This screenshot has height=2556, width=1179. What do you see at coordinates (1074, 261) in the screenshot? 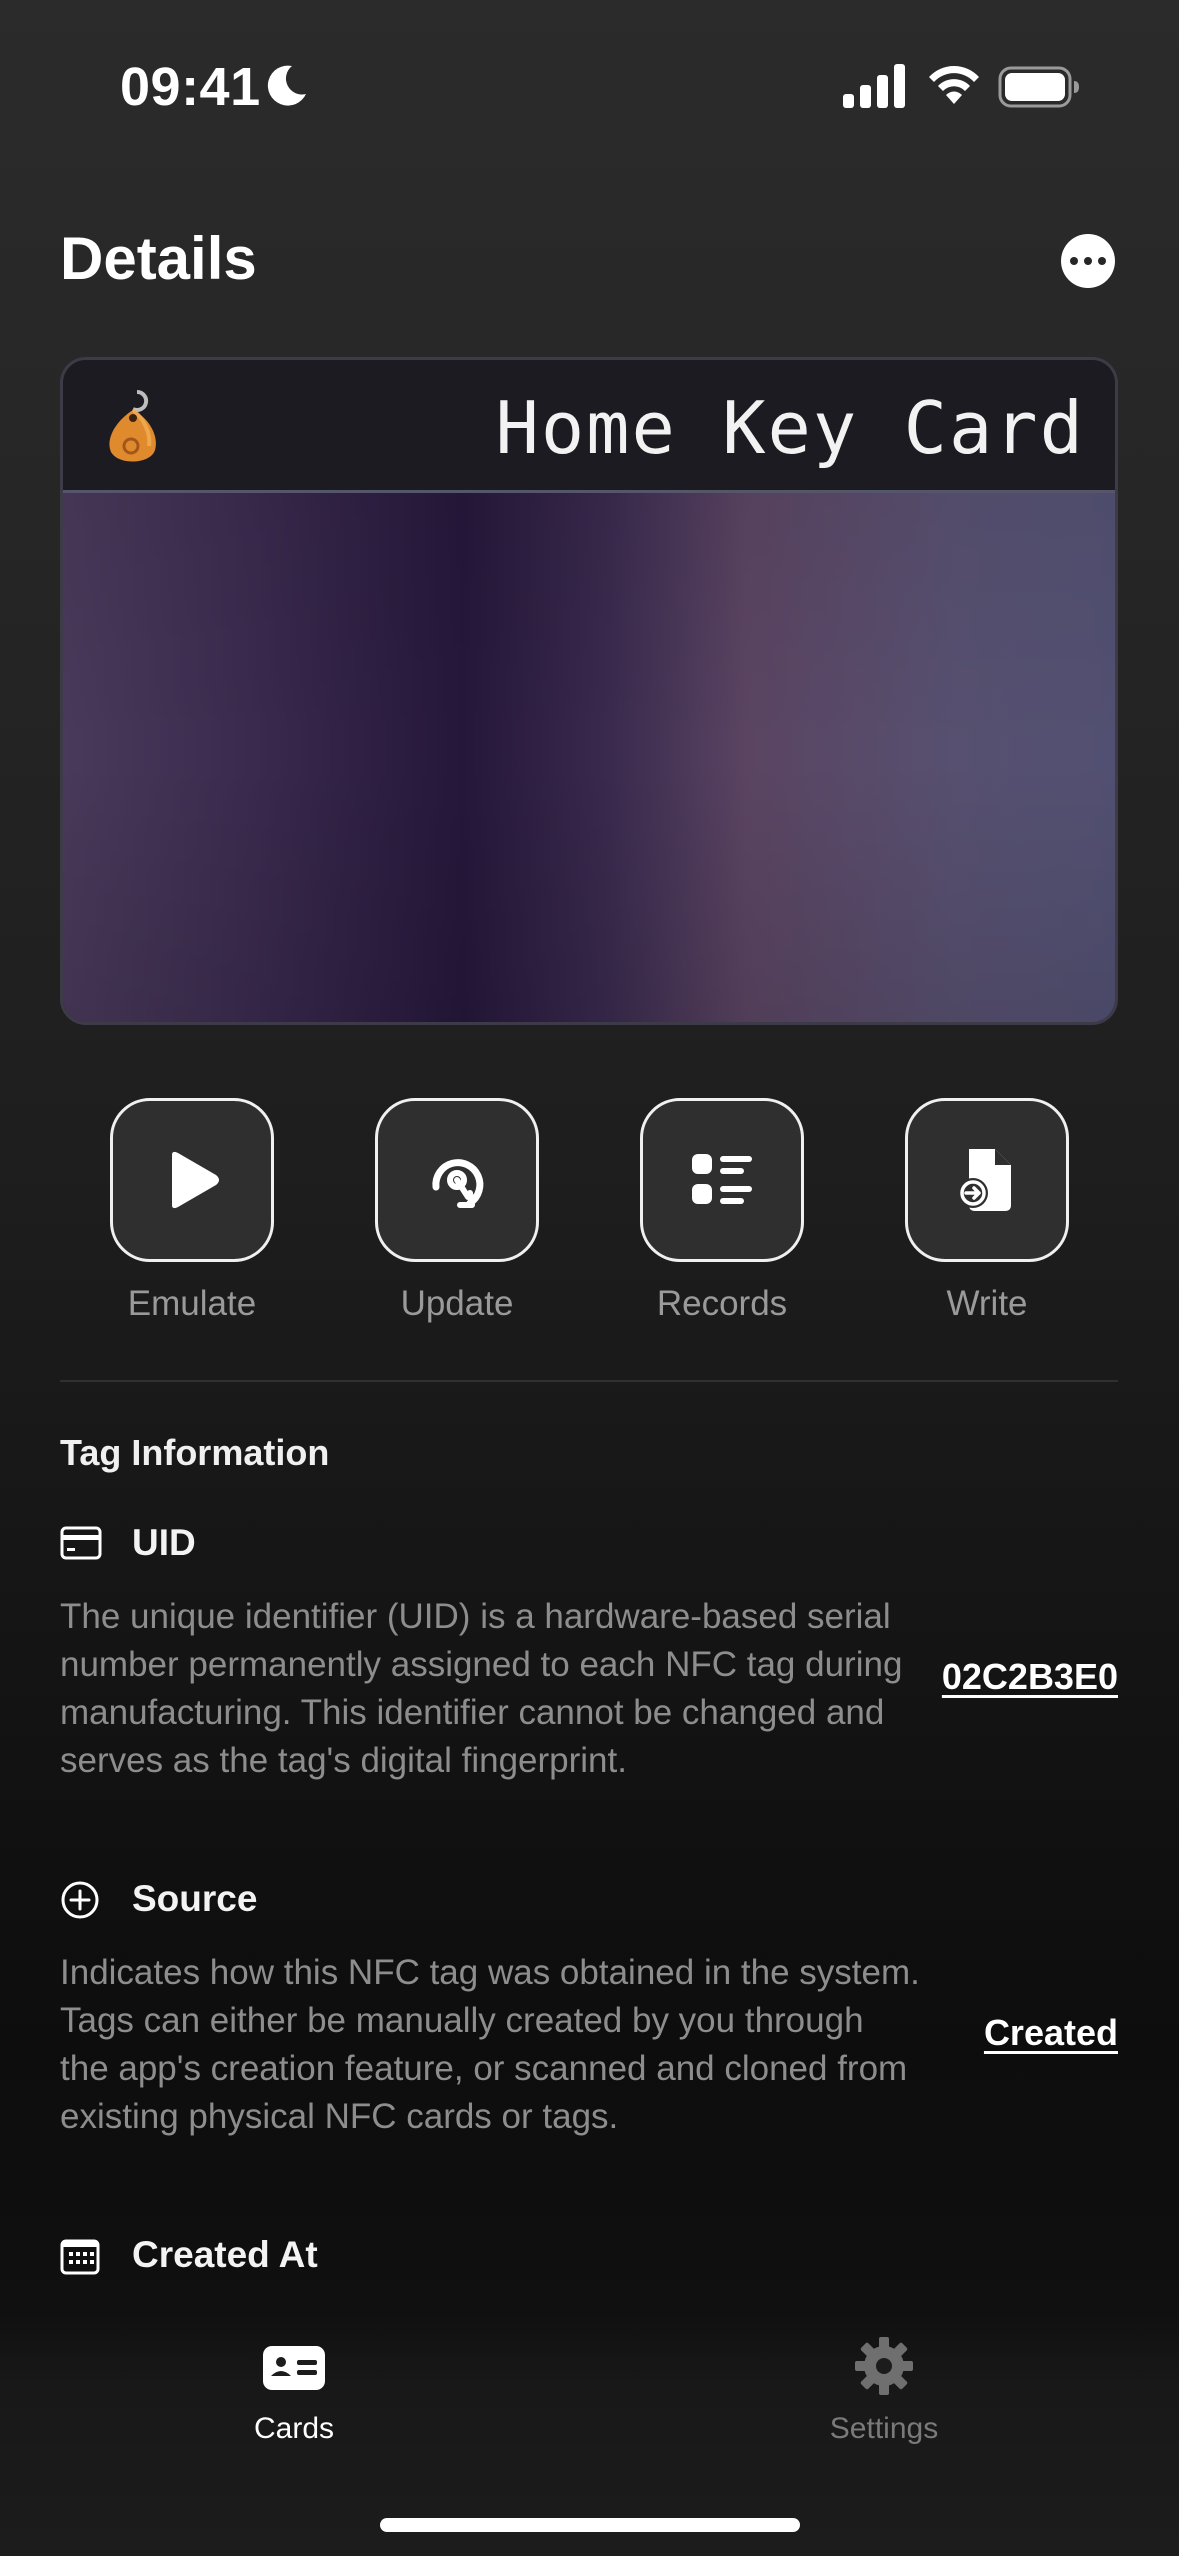
I see `ellipsis-icon` at bounding box center [1074, 261].